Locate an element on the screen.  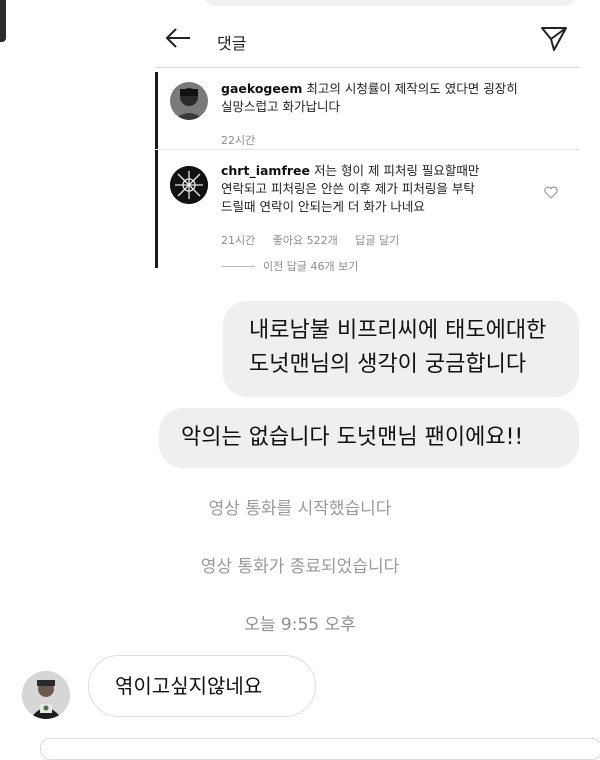
comment-username: chrt_iamfree is located at coordinates (265, 170).